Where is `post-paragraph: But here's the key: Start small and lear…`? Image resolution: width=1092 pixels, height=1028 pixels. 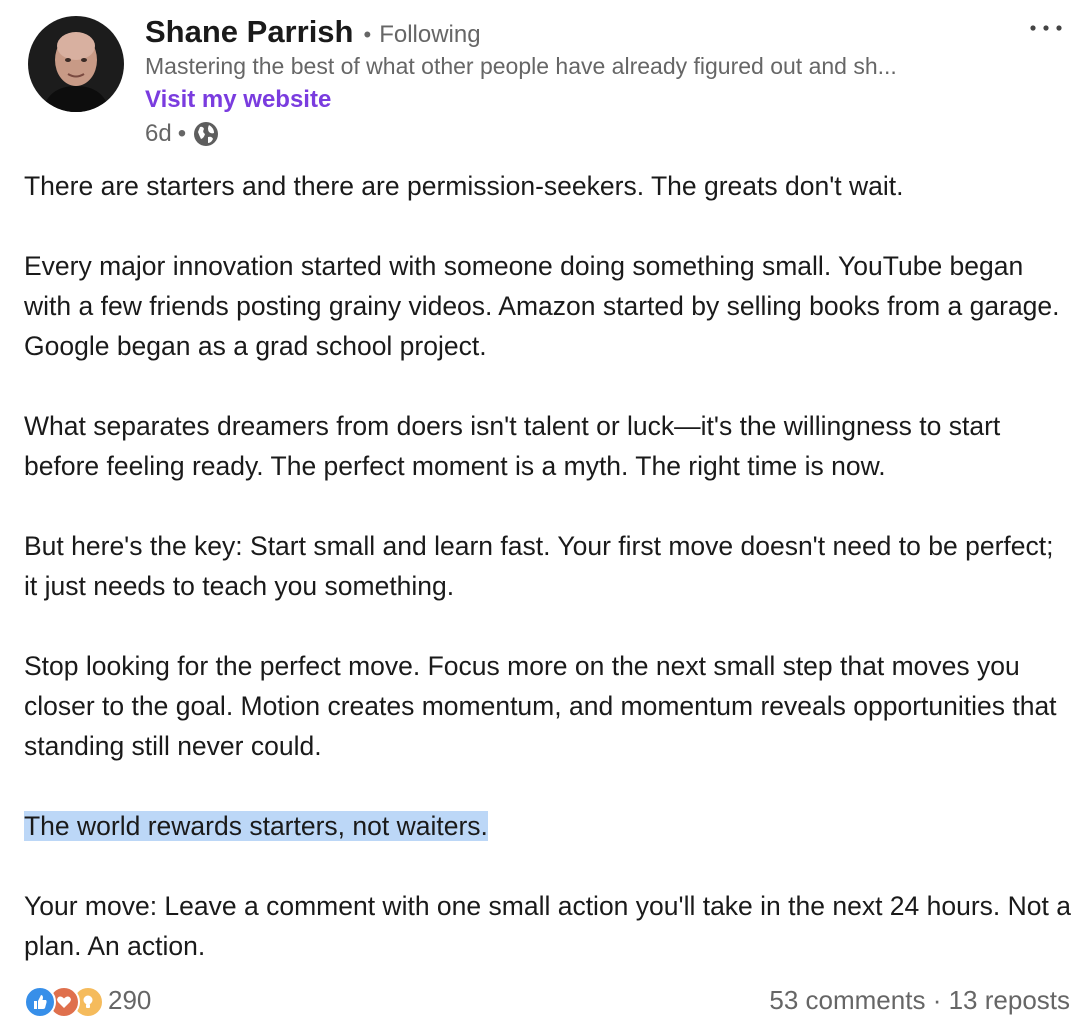
post-paragraph: But here's the key: Start small and lear… is located at coordinates (539, 566).